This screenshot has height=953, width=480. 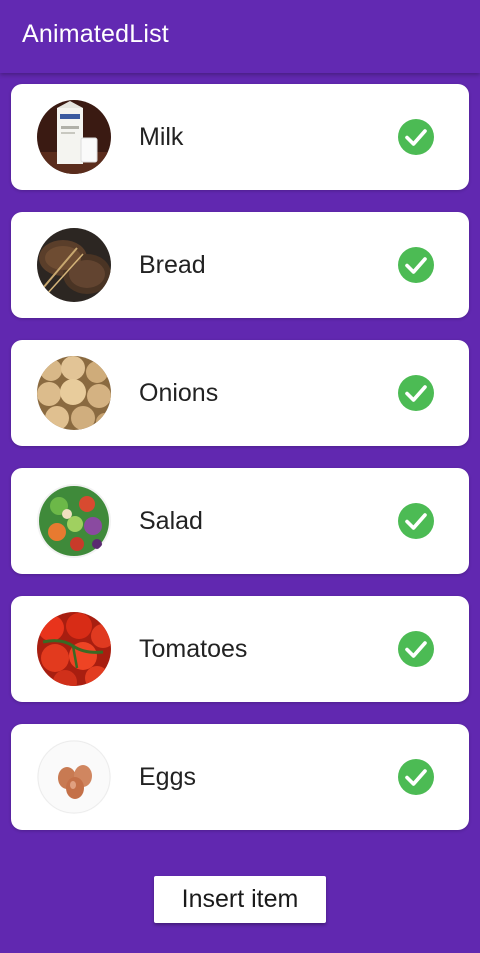 I want to click on app-bar: AnimatedList, so click(x=240, y=36).